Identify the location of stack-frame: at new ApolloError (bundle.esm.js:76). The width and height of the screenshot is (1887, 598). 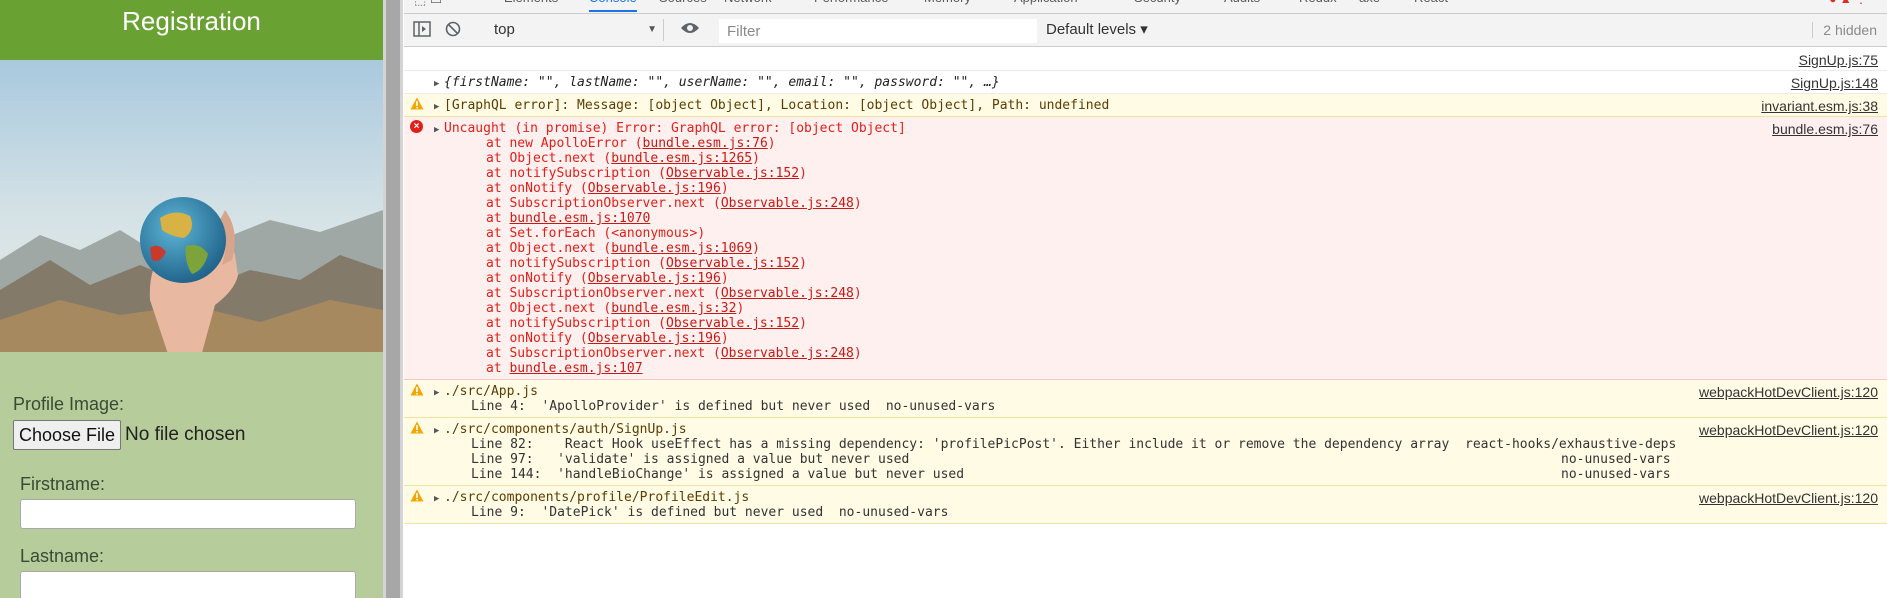
(1186, 143).